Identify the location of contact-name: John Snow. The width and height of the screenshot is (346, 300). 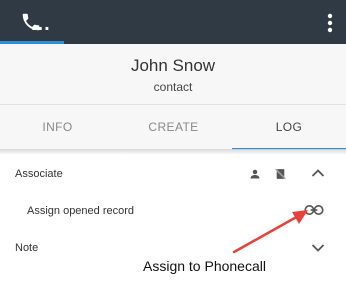
(173, 65).